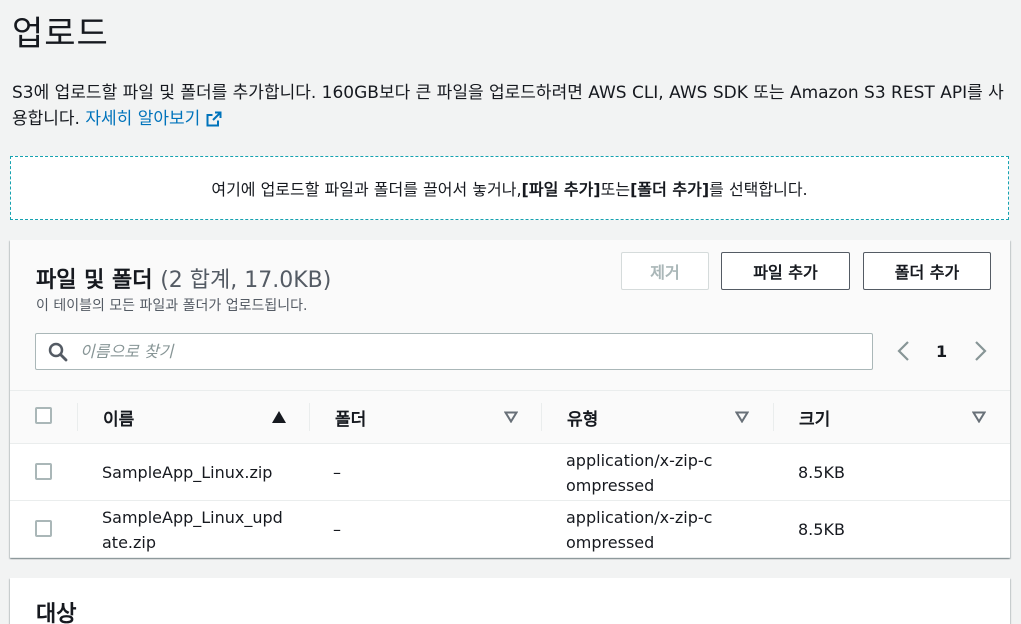  I want to click on table-header: 이름 폴더 유형 크기, so click(510, 417).